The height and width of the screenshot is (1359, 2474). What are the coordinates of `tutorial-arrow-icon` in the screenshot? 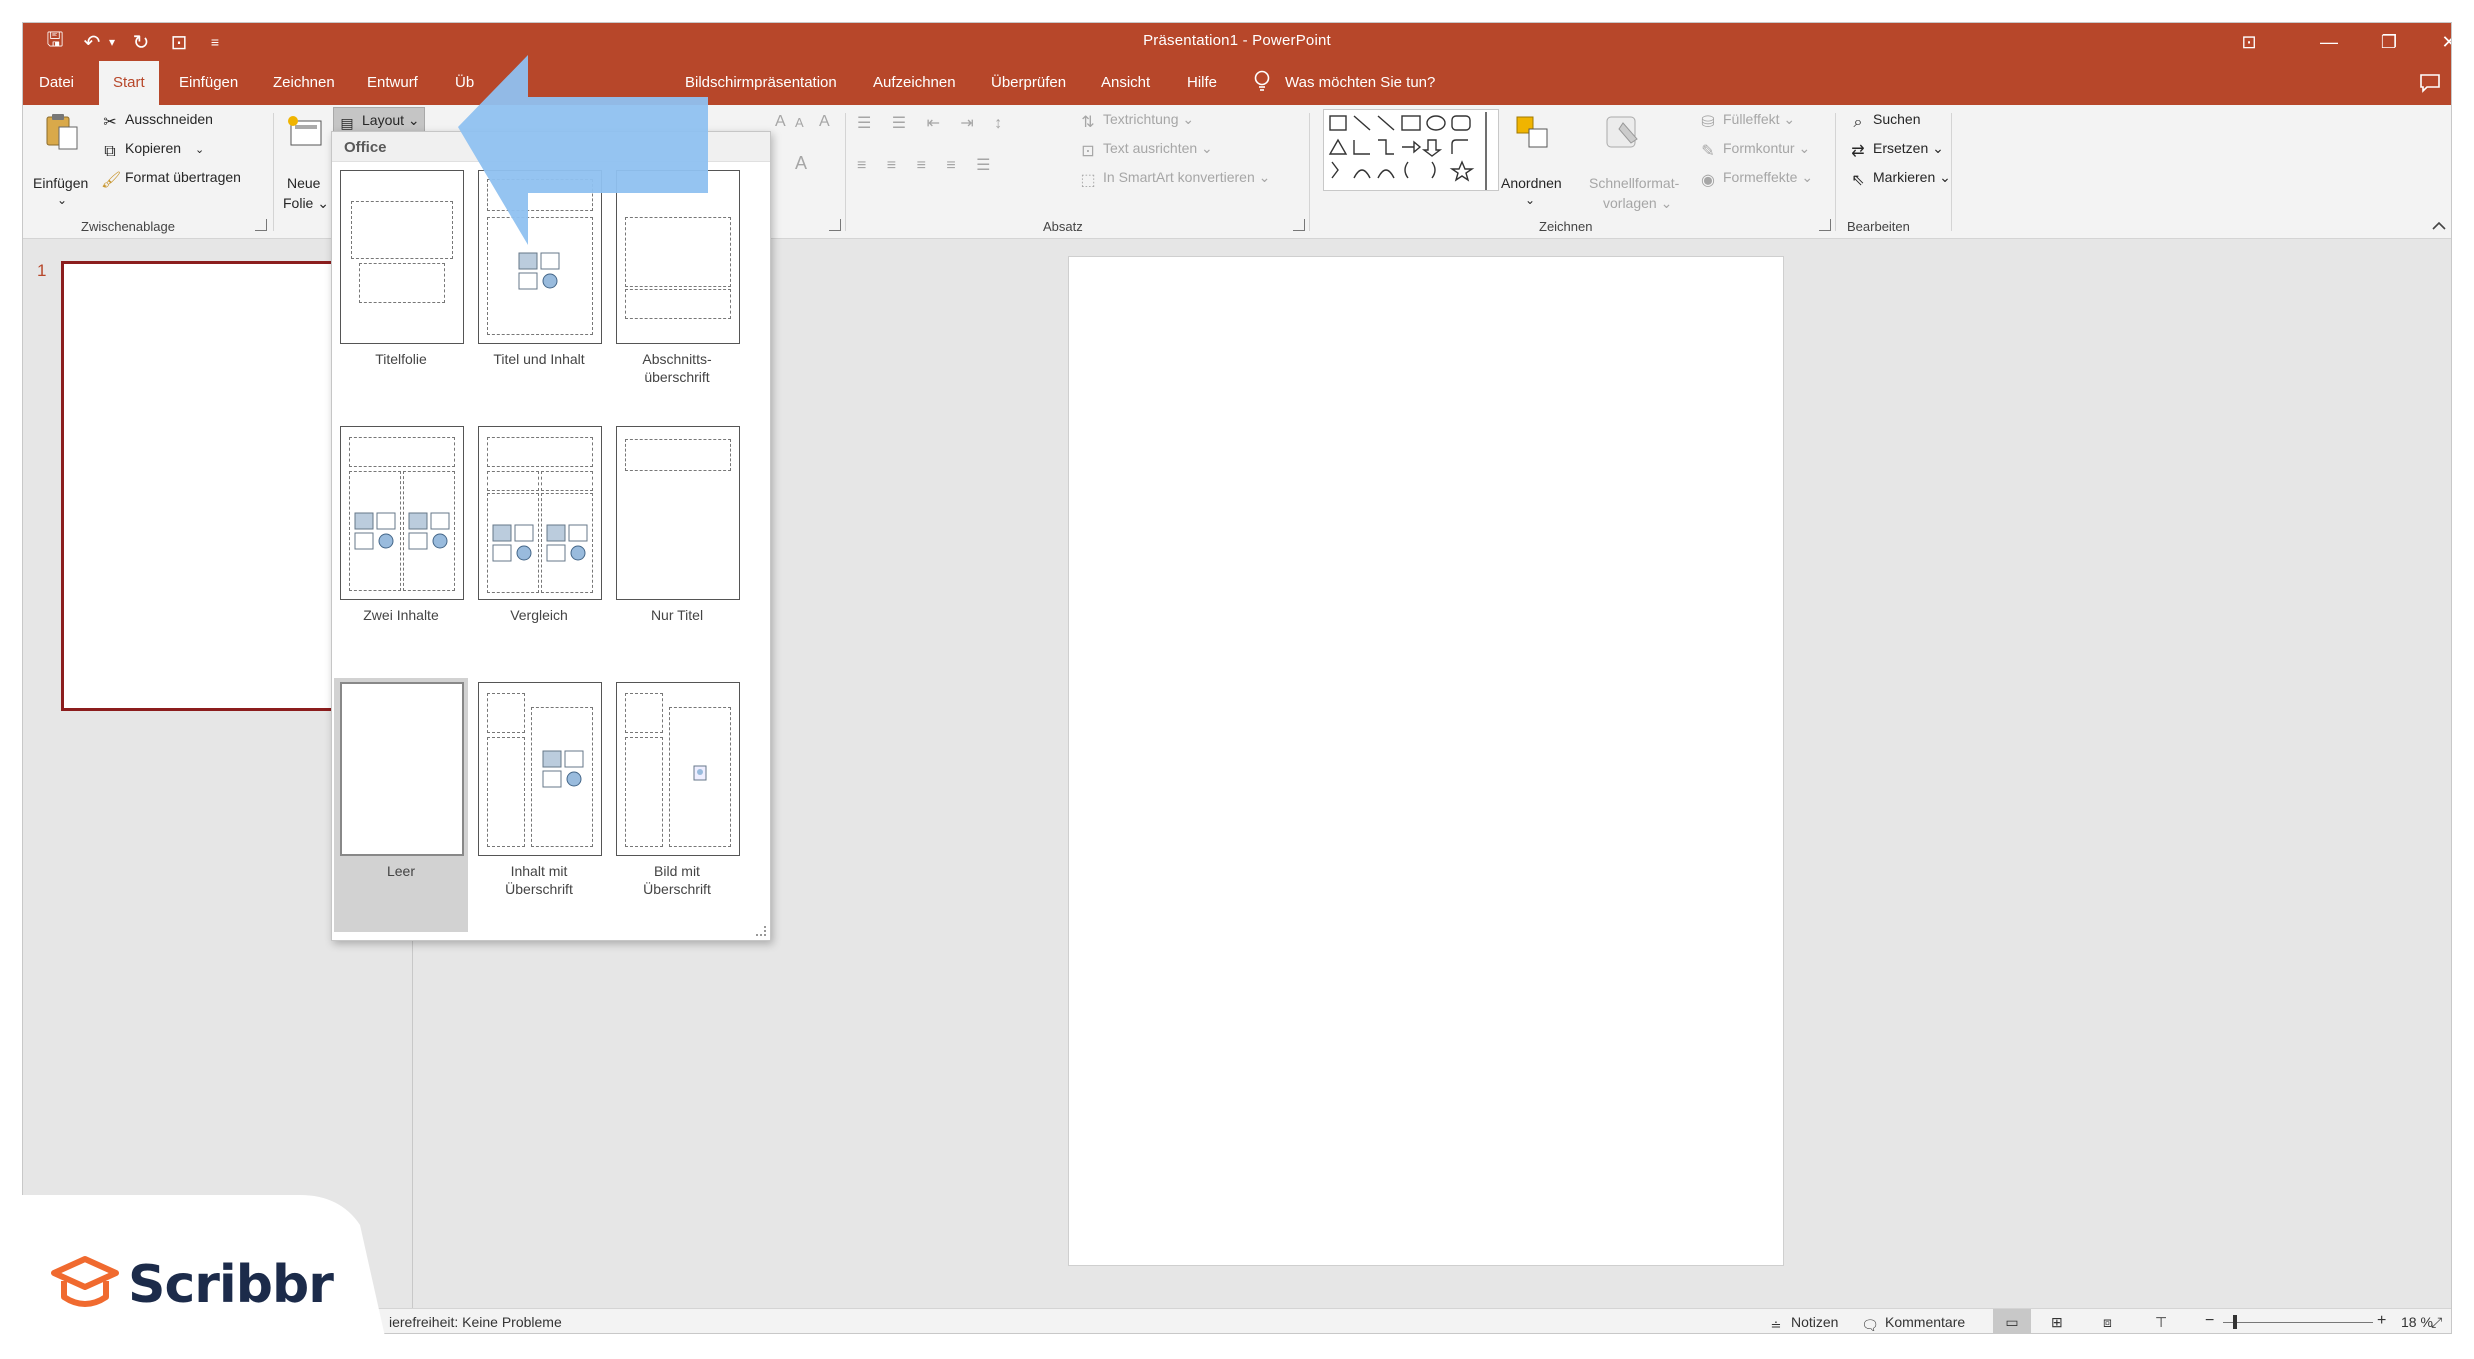 It's located at (583, 150).